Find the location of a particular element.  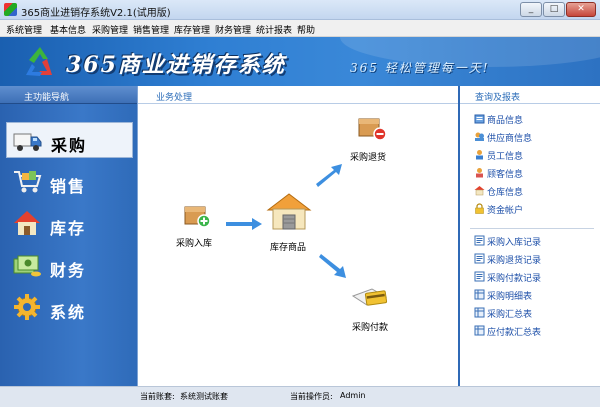

divider is located at coordinates (532, 228).